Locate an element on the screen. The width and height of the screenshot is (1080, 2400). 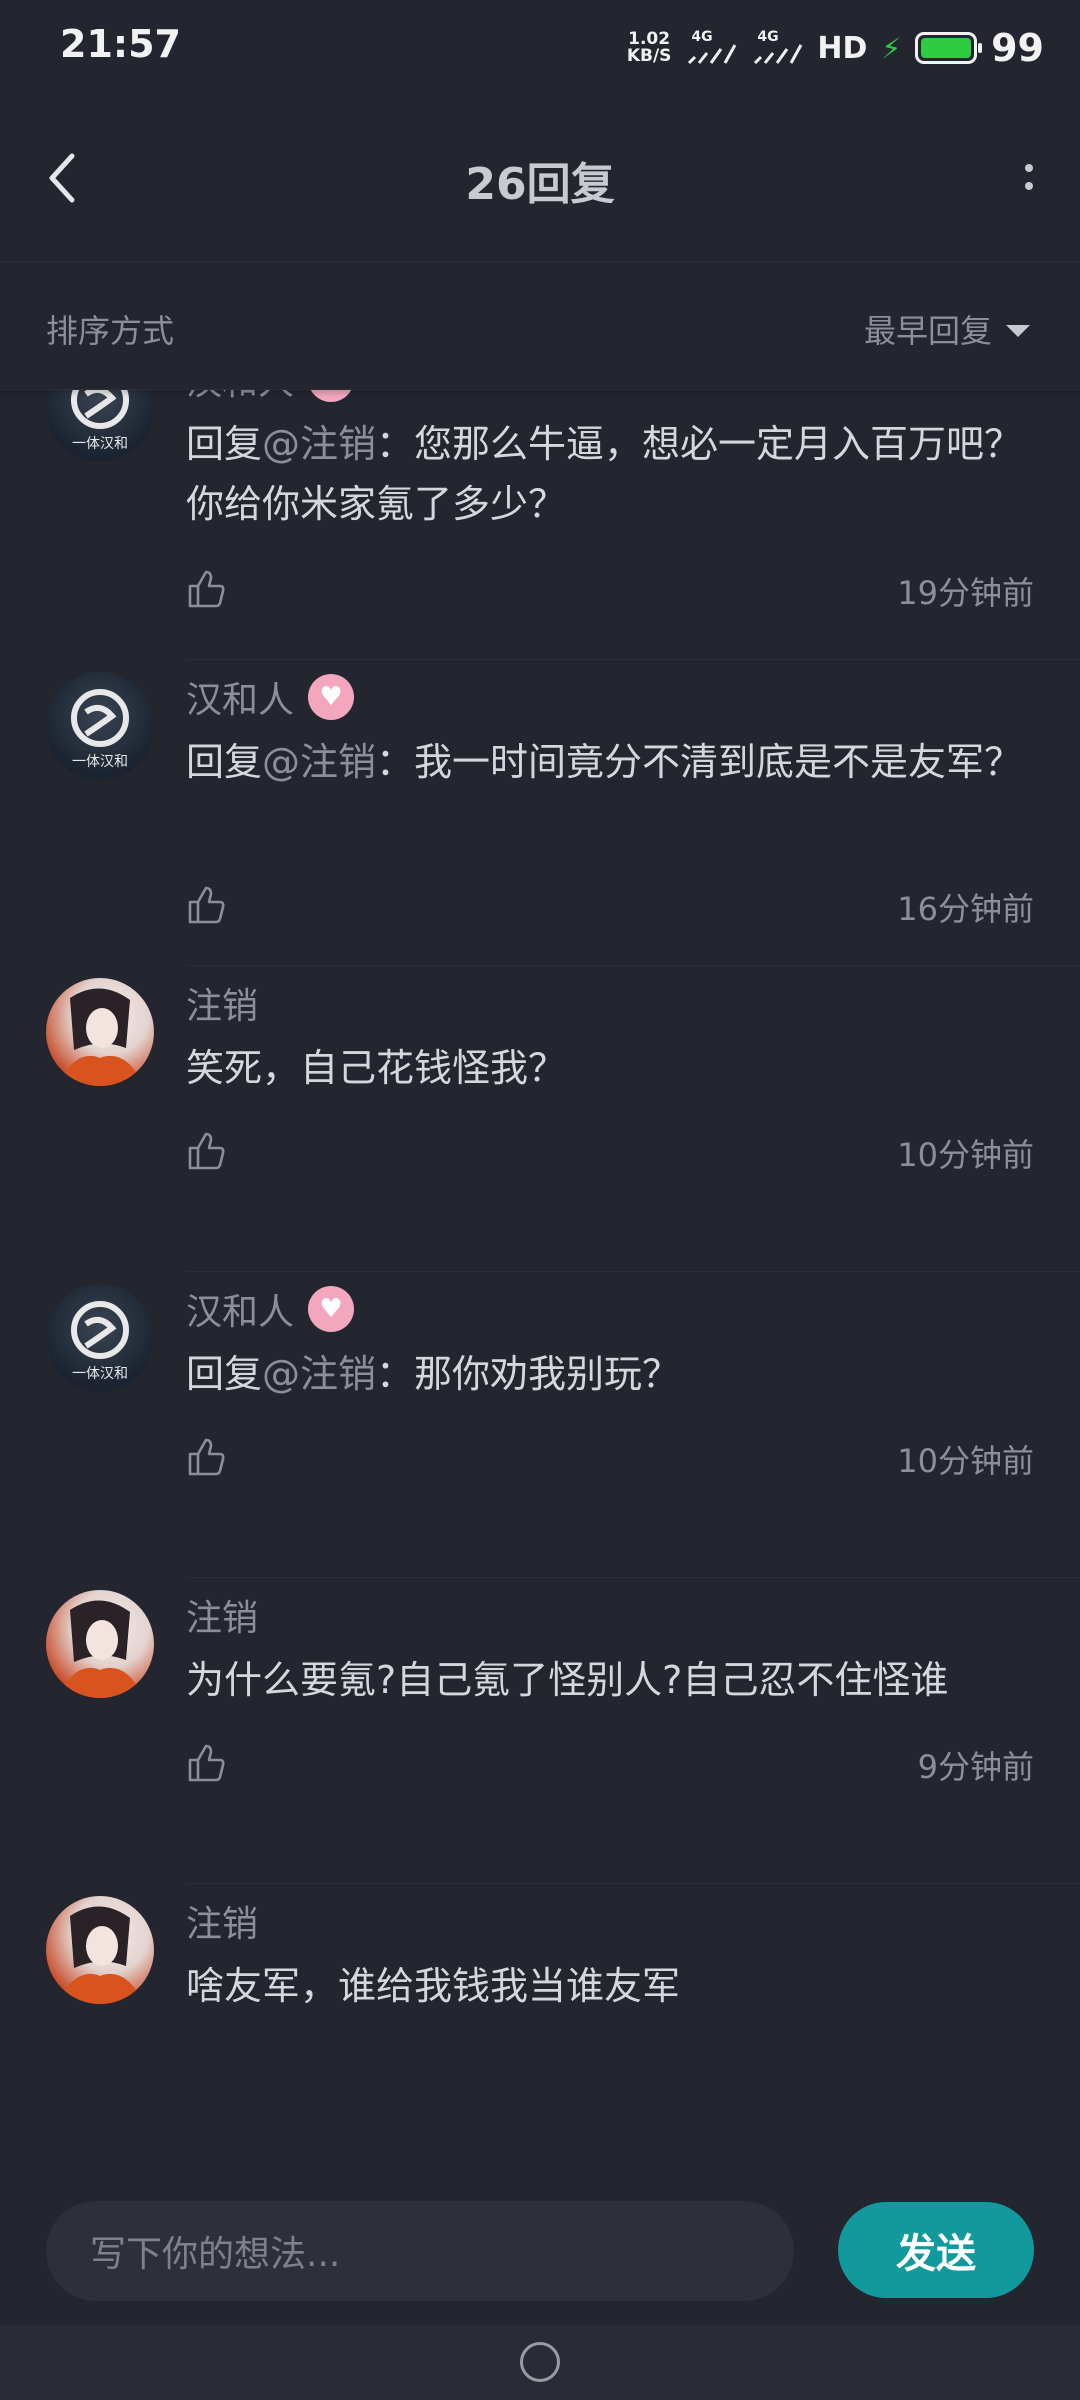
system-nav-bar is located at coordinates (540, 2362).